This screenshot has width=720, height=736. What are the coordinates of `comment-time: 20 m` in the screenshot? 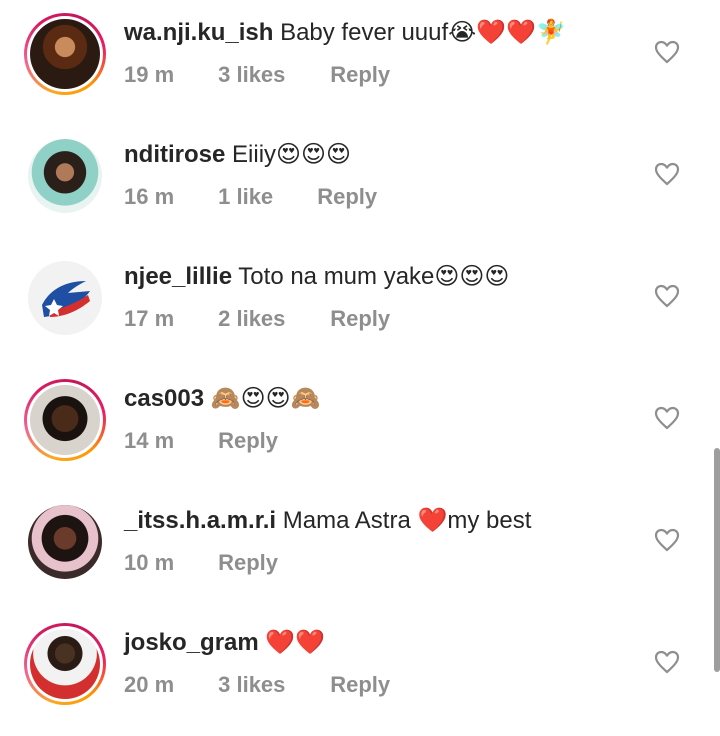 It's located at (149, 684).